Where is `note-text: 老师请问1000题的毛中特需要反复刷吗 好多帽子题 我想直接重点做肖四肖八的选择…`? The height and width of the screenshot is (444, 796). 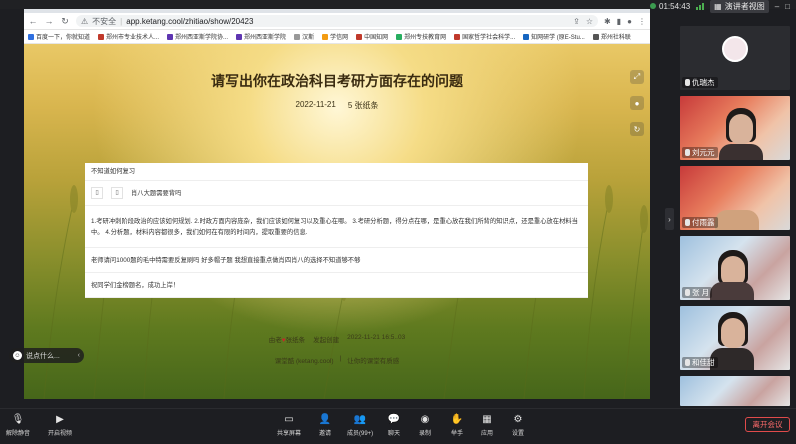
note-text: 老师请问1000题的毛中特需要反复刷吗 好多帽子题 我想直接重点做肖四肖八的选择… is located at coordinates (226, 260).